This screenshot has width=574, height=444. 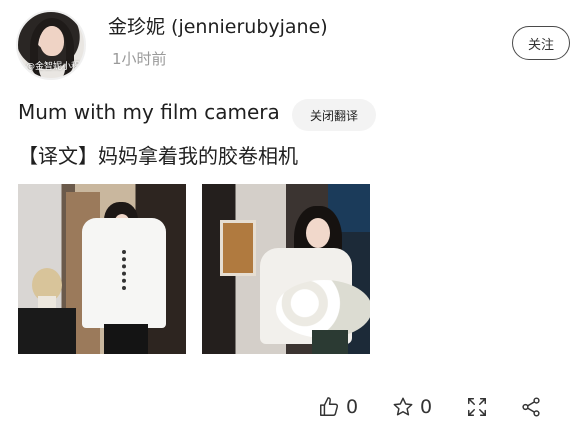 What do you see at coordinates (52, 41) in the screenshot?
I see `avatar-face` at bounding box center [52, 41].